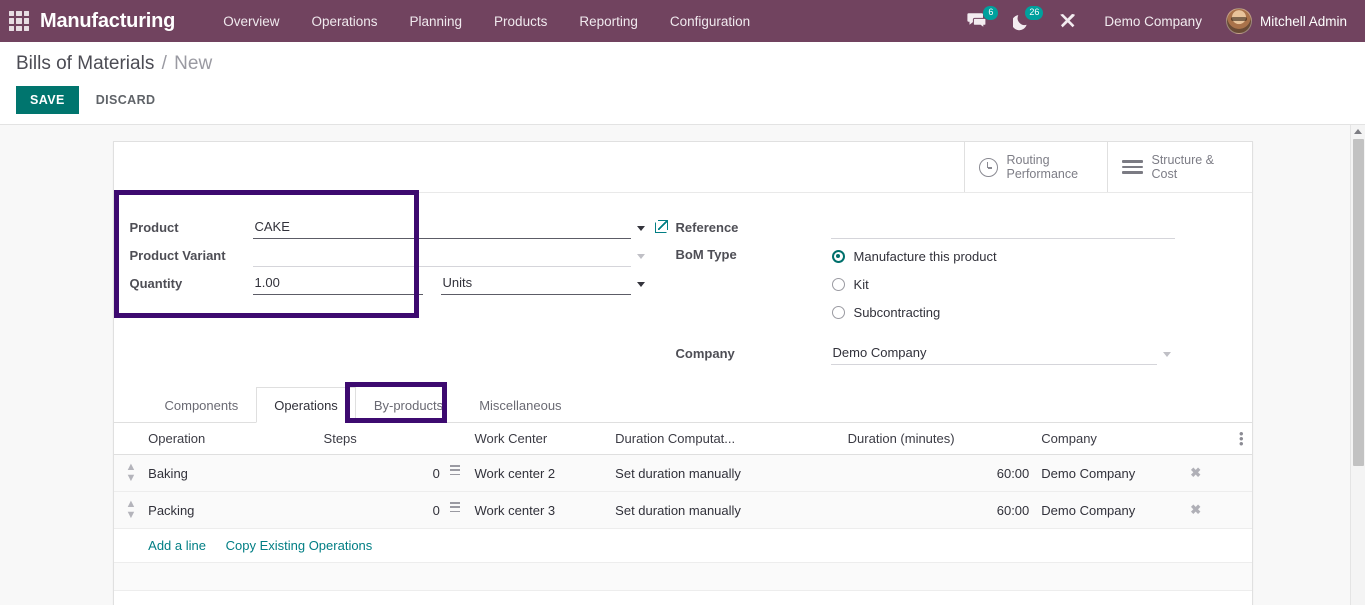 This screenshot has height=605, width=1365. I want to click on user-name: Mitchell Admin, so click(1303, 21).